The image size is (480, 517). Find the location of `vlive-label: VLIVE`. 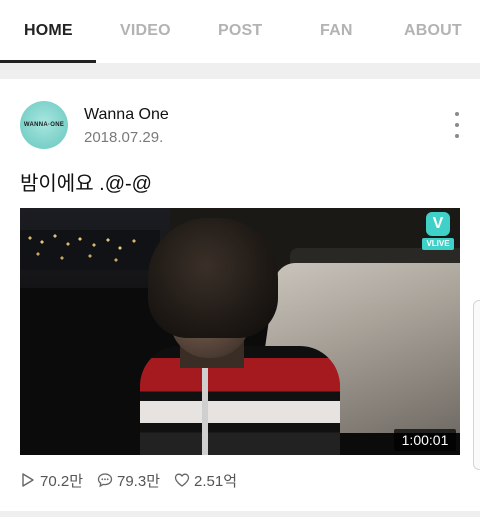

vlive-label: VLIVE is located at coordinates (438, 244).